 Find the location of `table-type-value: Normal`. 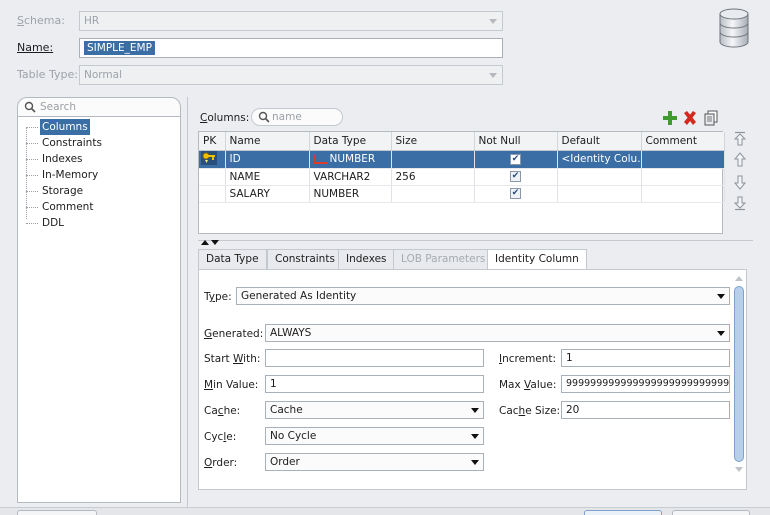

table-type-value: Normal is located at coordinates (103, 75).